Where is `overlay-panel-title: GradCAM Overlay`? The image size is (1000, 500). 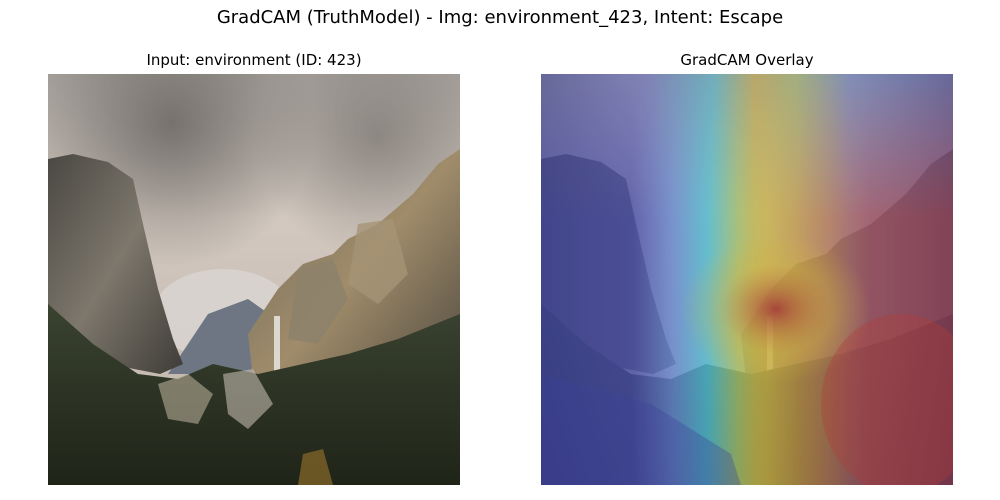 overlay-panel-title: GradCAM Overlay is located at coordinates (747, 60).